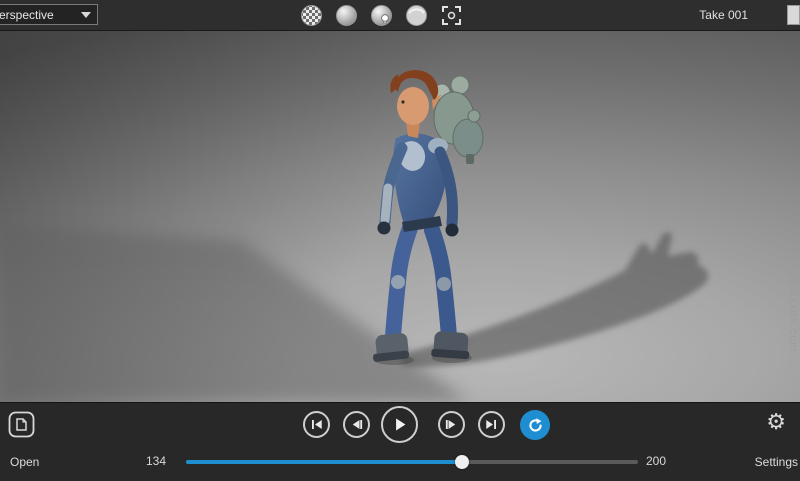  Describe the element at coordinates (86, 14) in the screenshot. I see `chevron-down-icon` at that location.